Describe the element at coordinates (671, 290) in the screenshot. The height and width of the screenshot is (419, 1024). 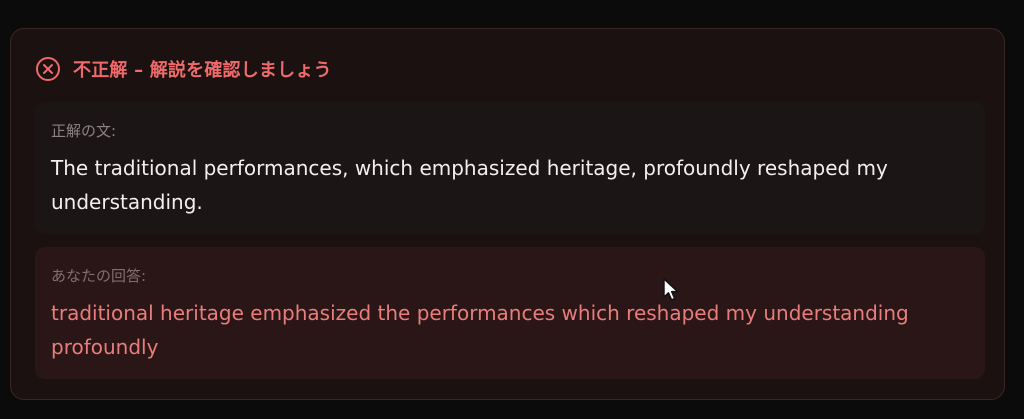
I see `mouse-pointer-icon` at that location.